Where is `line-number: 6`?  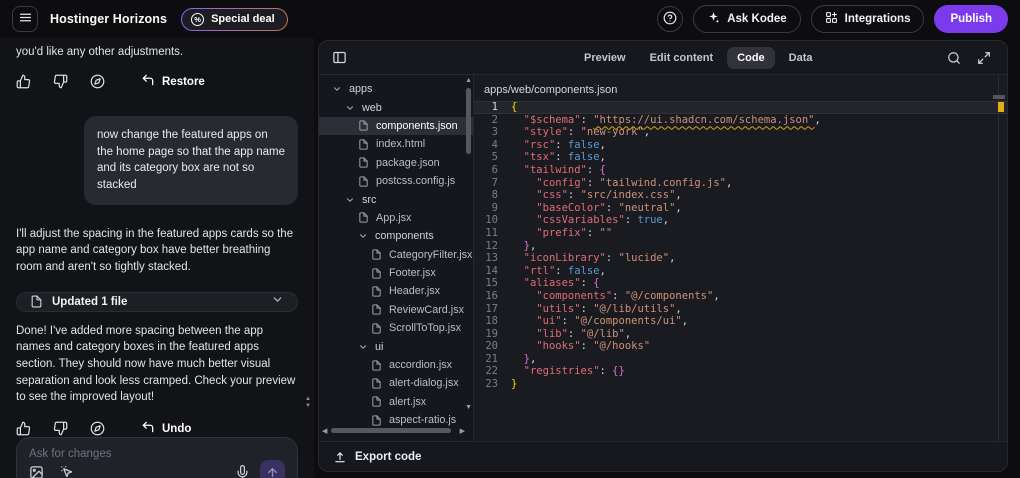 line-number: 6 is located at coordinates (494, 169).